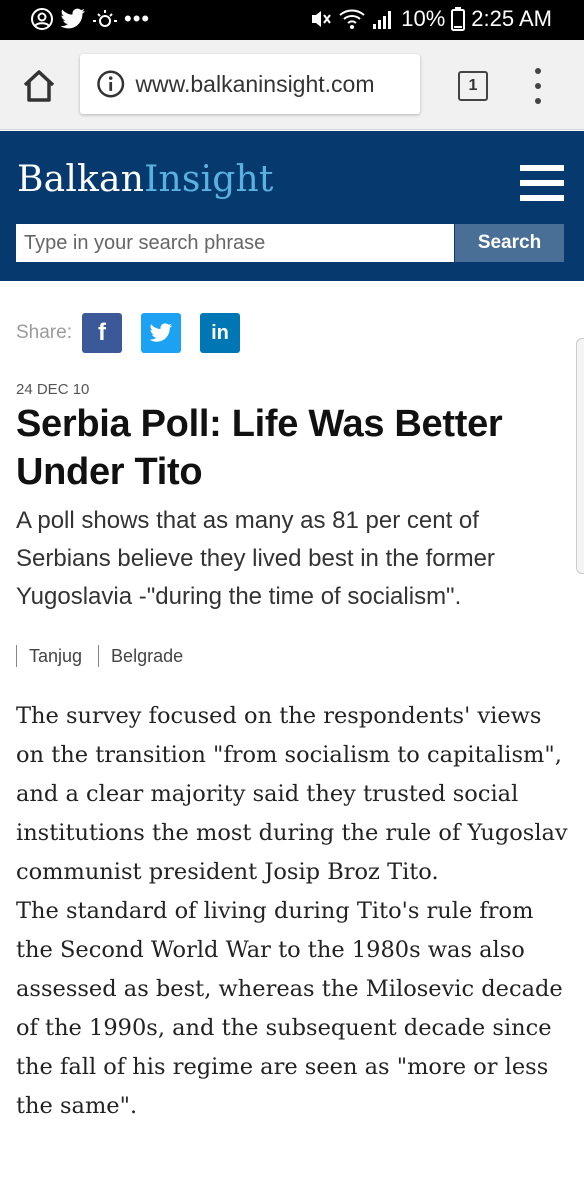 This screenshot has height=1200, width=584. I want to click on brightness-icon, so click(105, 18).